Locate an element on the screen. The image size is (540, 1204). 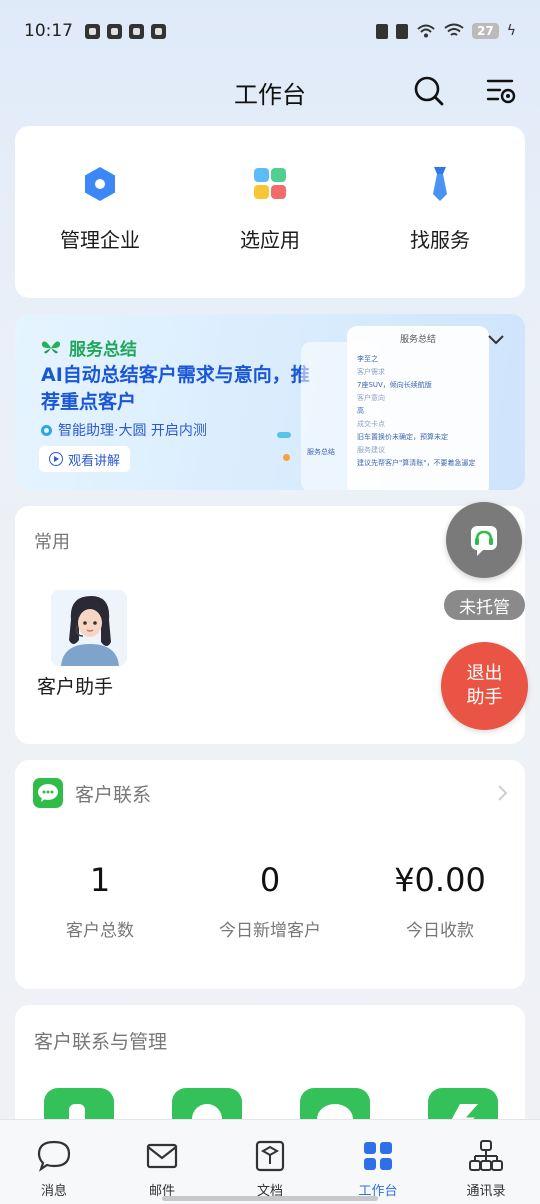
status-bar: 10:17 27 ϟ is located at coordinates (270, 31).